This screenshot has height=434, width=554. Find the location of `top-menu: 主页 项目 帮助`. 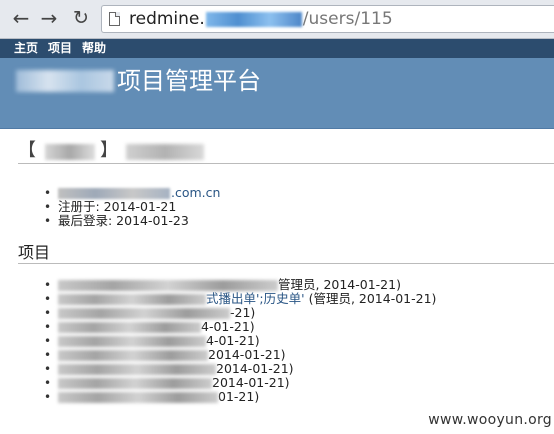

top-menu: 主页 项目 帮助 is located at coordinates (277, 48).